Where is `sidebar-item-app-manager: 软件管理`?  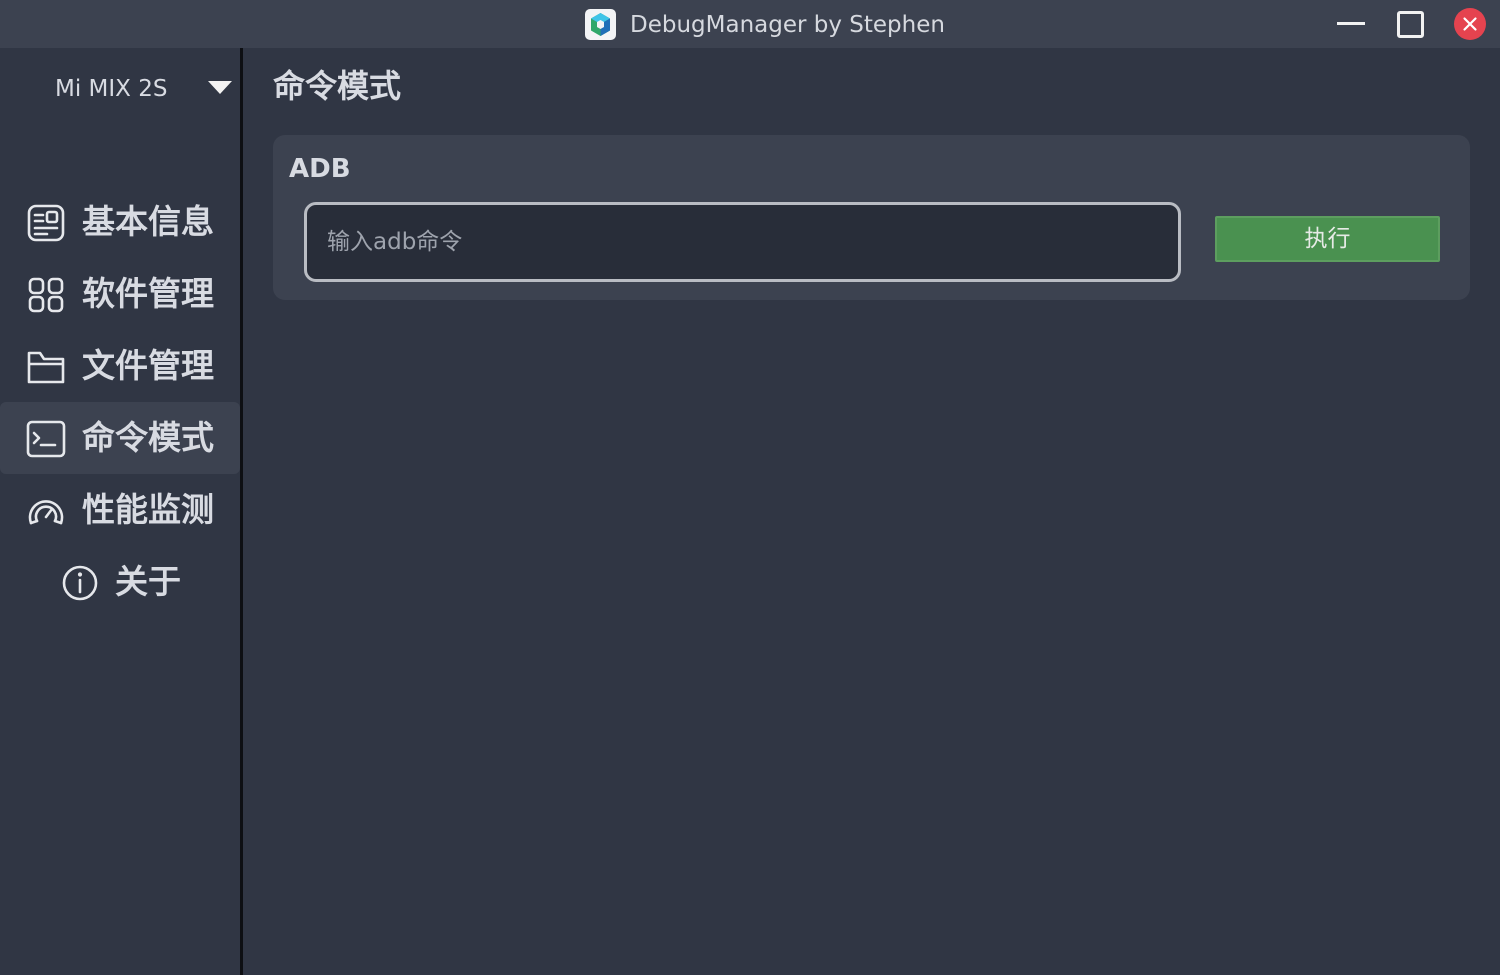 sidebar-item-app-manager: 软件管理 is located at coordinates (120, 294).